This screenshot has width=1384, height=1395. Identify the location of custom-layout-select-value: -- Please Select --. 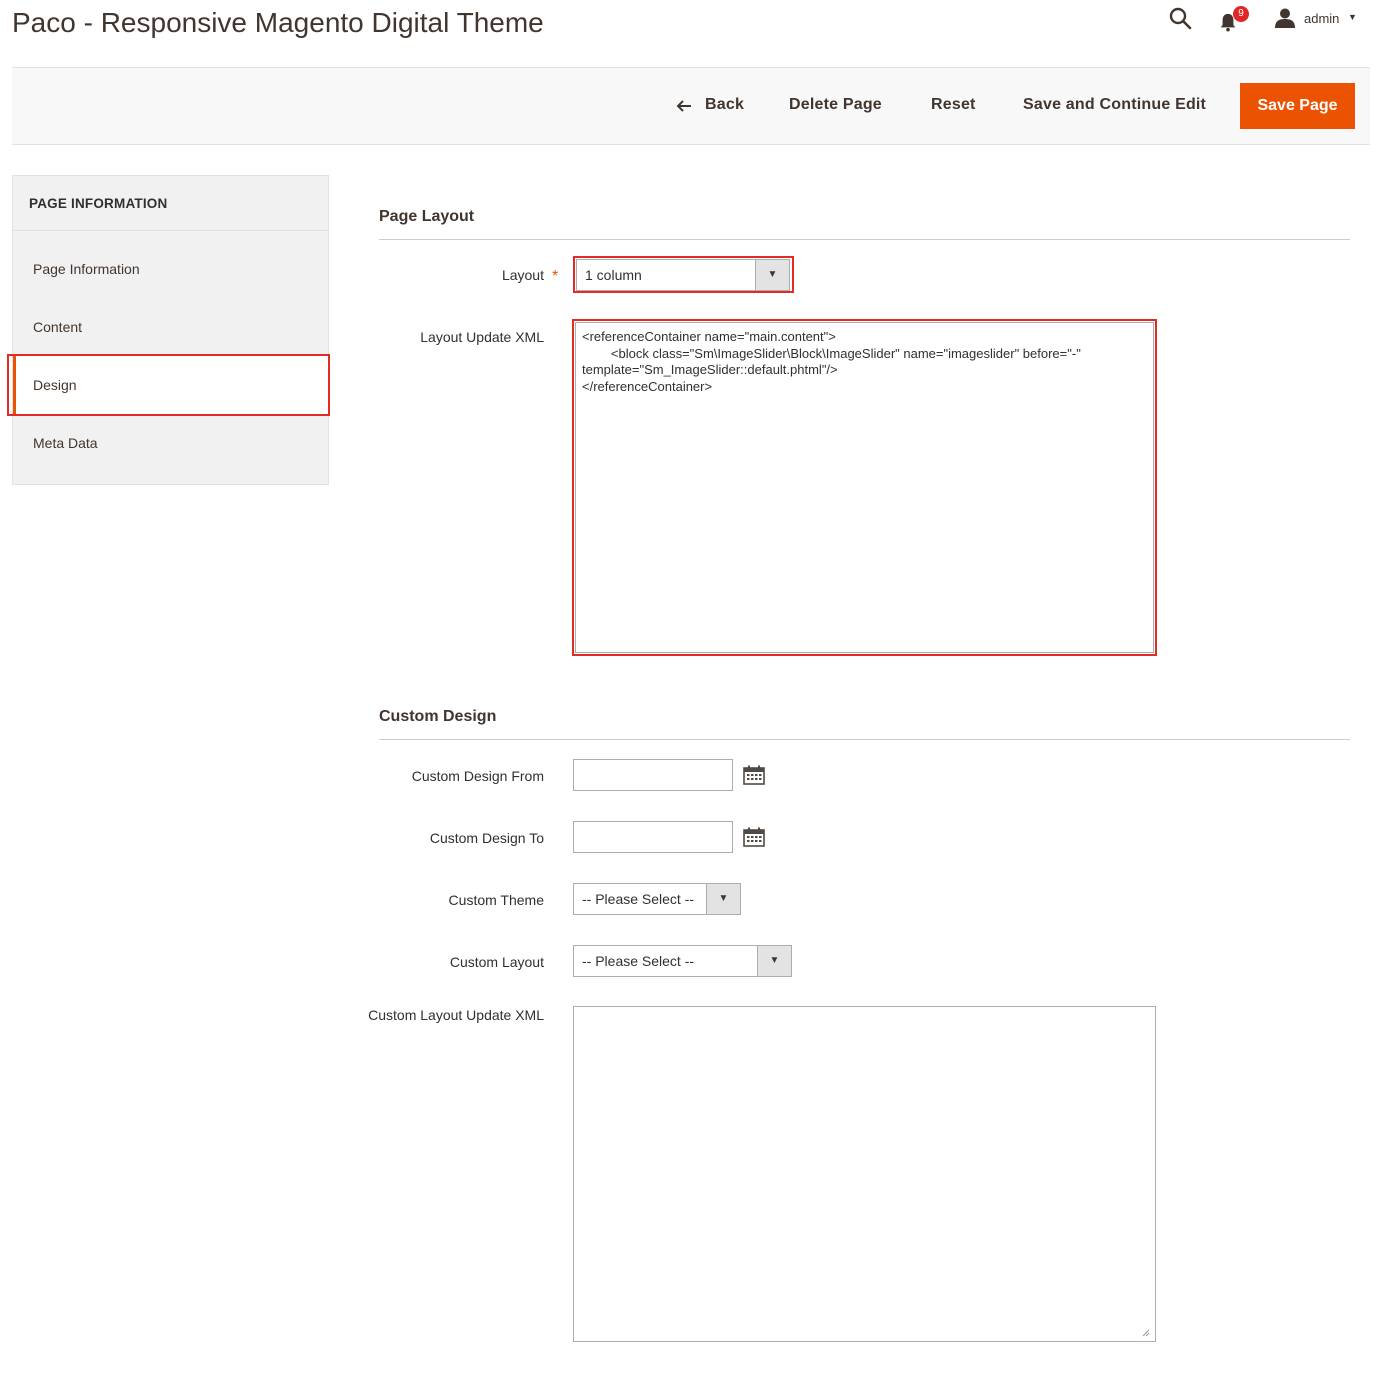
(638, 961).